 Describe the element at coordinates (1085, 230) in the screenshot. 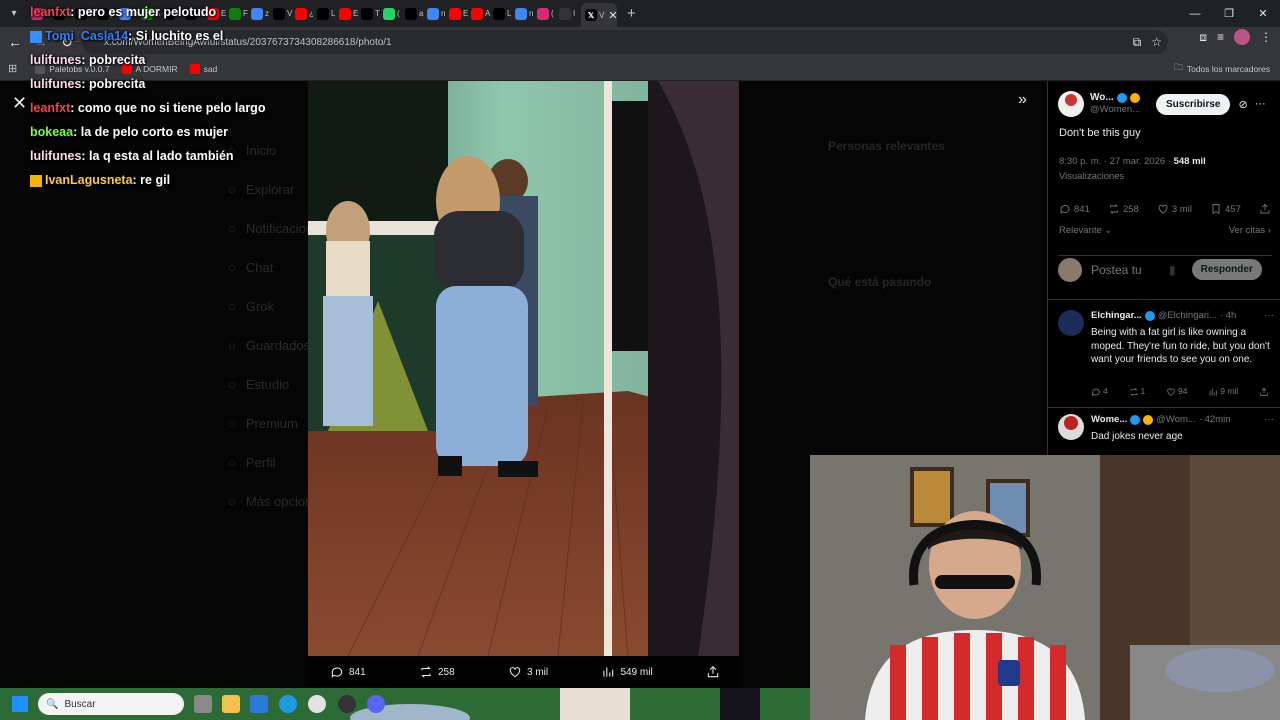

I see `sort-dropdown: Relevante ⌄` at that location.